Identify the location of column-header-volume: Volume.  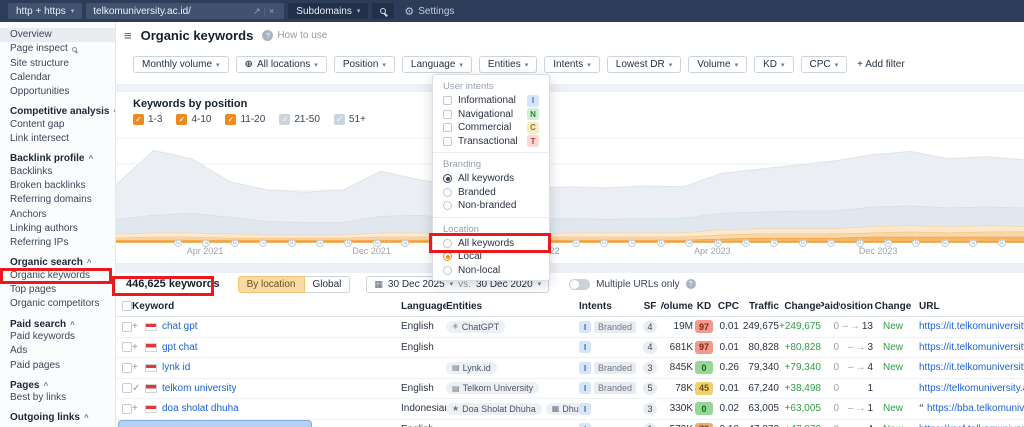
(677, 306).